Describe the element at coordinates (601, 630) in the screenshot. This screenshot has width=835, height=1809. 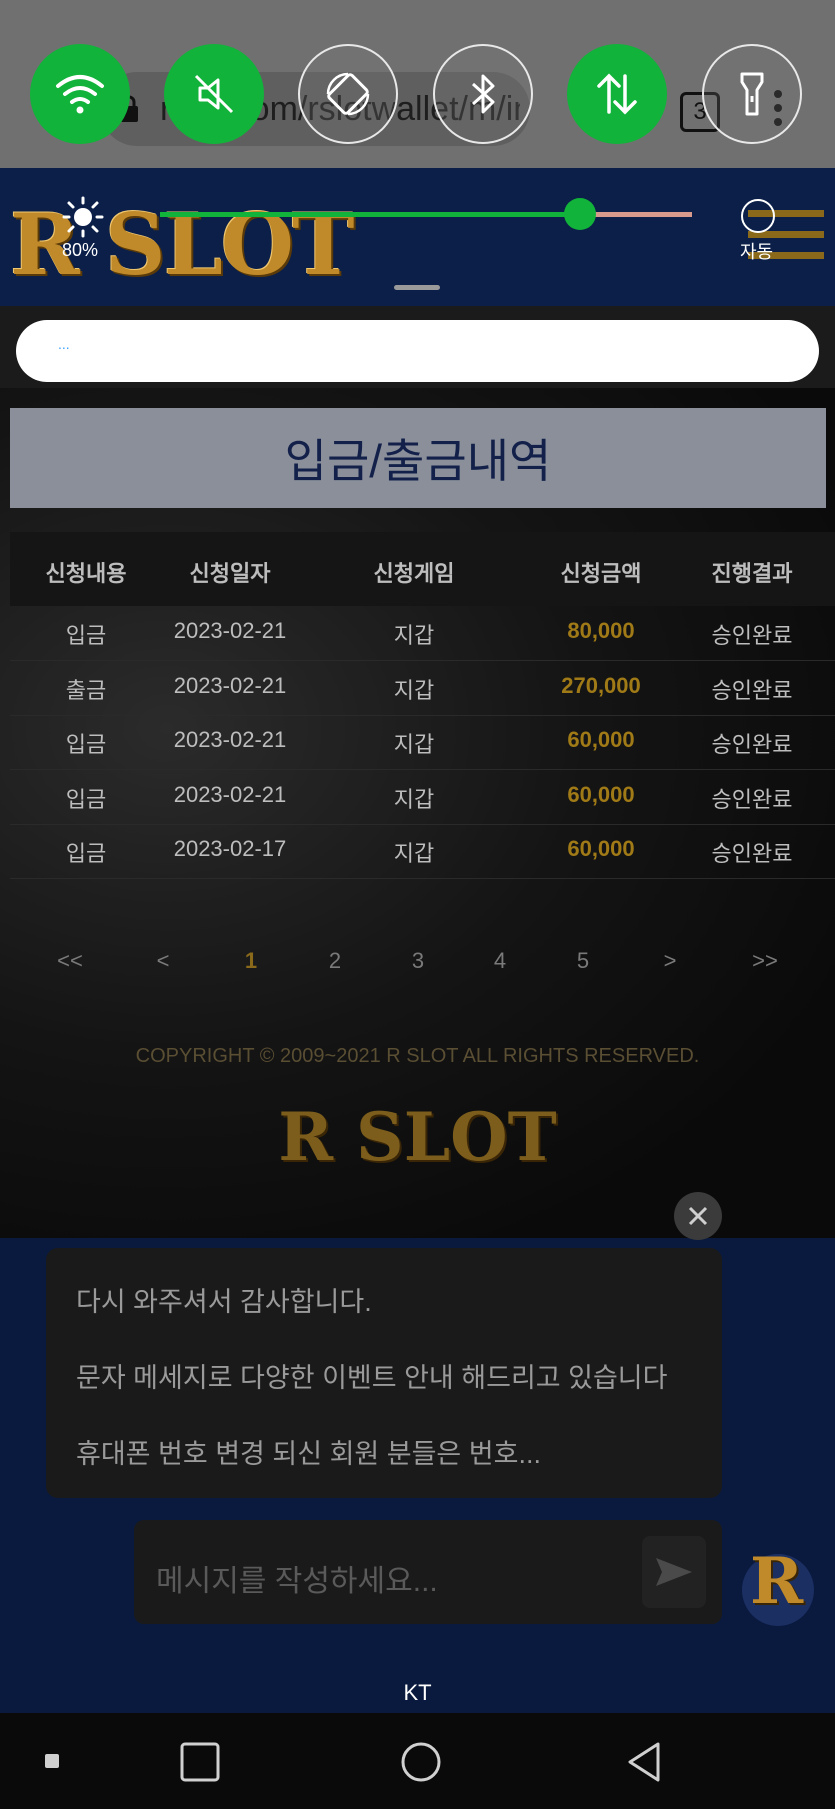
I see `table-cell: 80,000` at that location.